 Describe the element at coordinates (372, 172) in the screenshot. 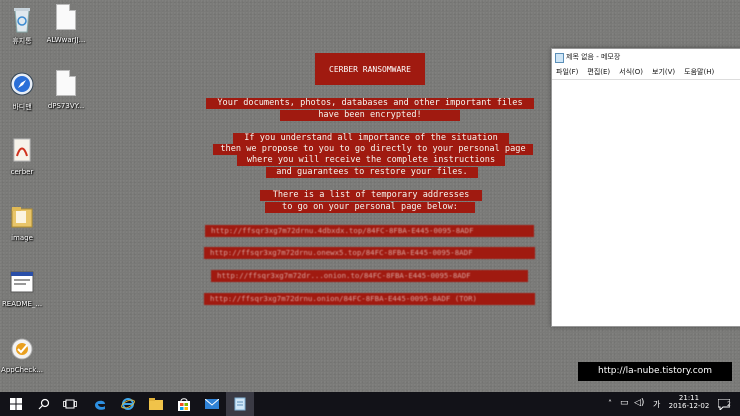

I see `ransom-line: and guarantees to restore your files.` at that location.